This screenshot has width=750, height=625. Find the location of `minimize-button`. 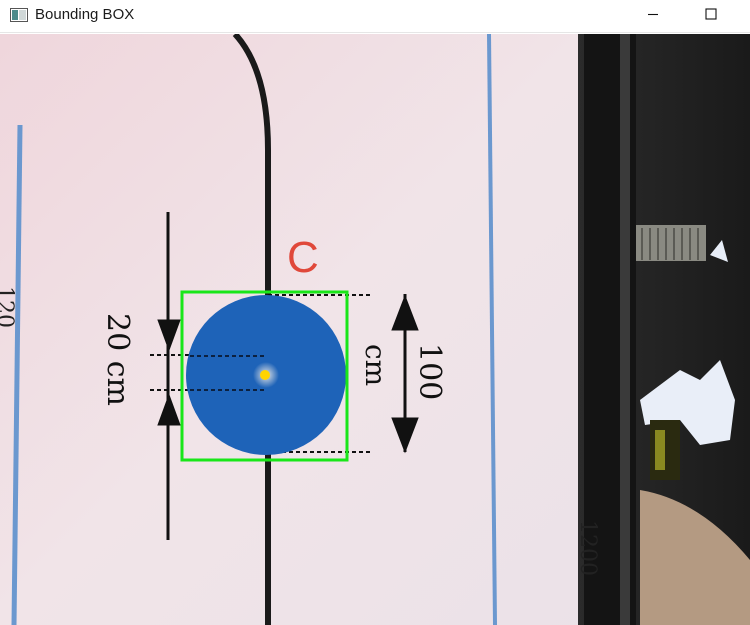

minimize-button is located at coordinates (653, 16).